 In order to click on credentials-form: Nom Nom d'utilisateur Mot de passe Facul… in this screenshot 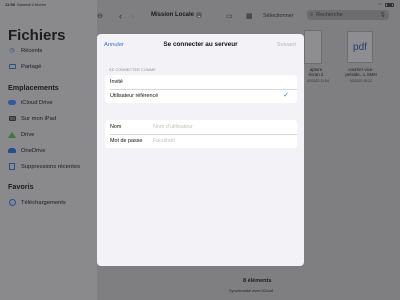, I will do `click(201, 134)`.